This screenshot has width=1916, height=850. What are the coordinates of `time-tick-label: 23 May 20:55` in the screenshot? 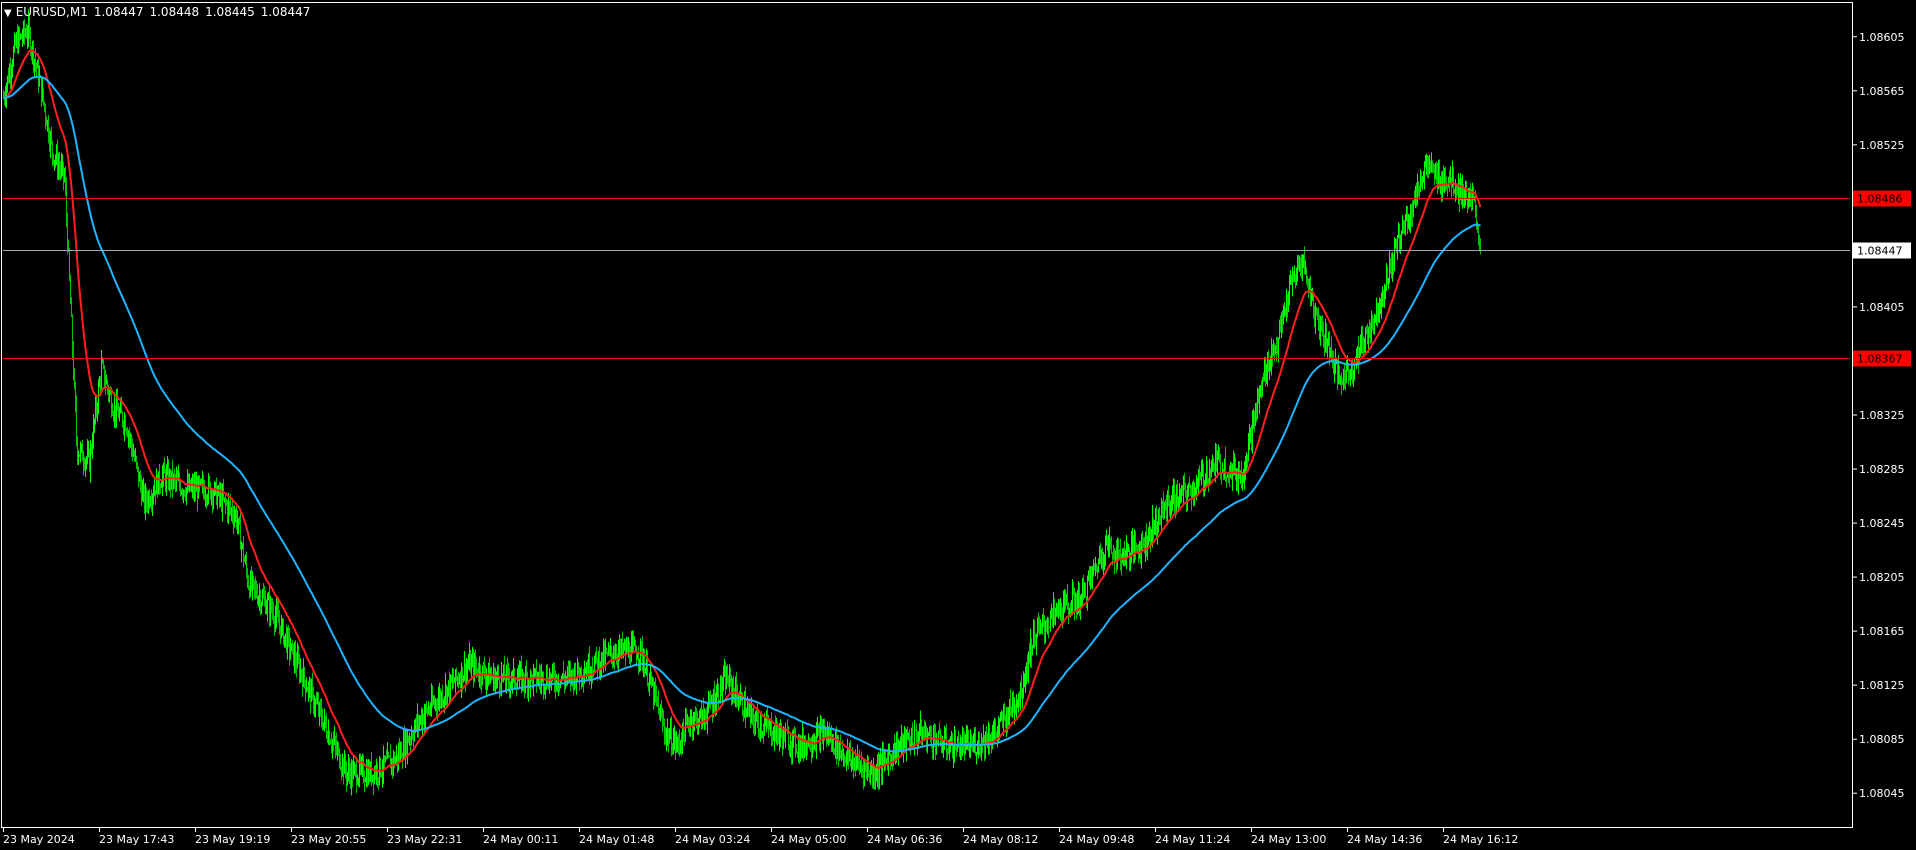 It's located at (328, 839).